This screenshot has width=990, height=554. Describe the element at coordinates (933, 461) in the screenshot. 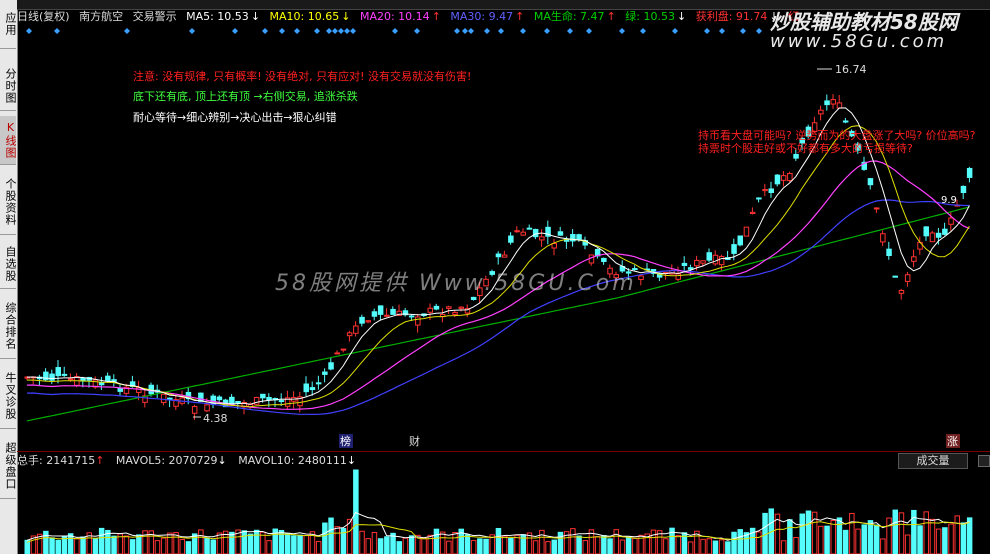

I see `volume-indicator-select: 成交量` at that location.